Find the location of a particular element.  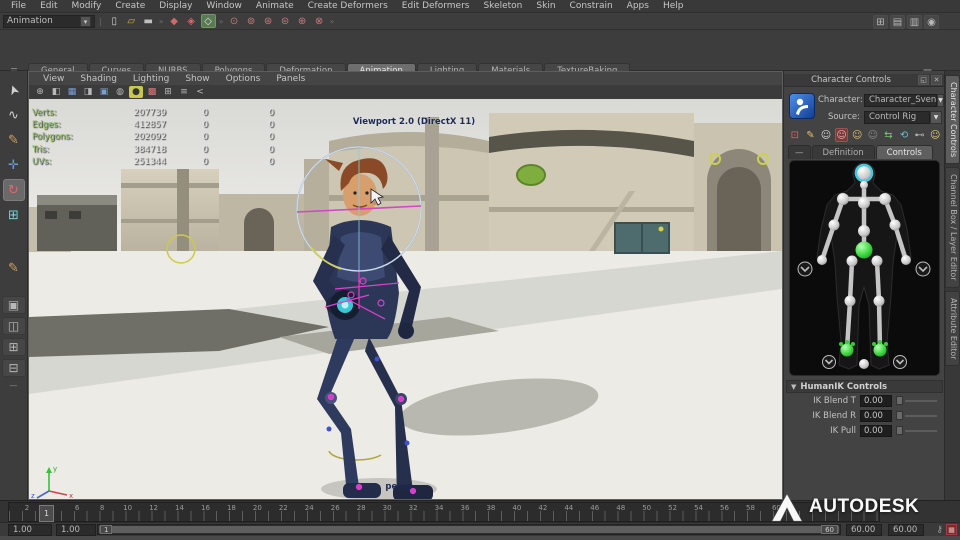

ghost-icon: ☺ is located at coordinates (873, 135).